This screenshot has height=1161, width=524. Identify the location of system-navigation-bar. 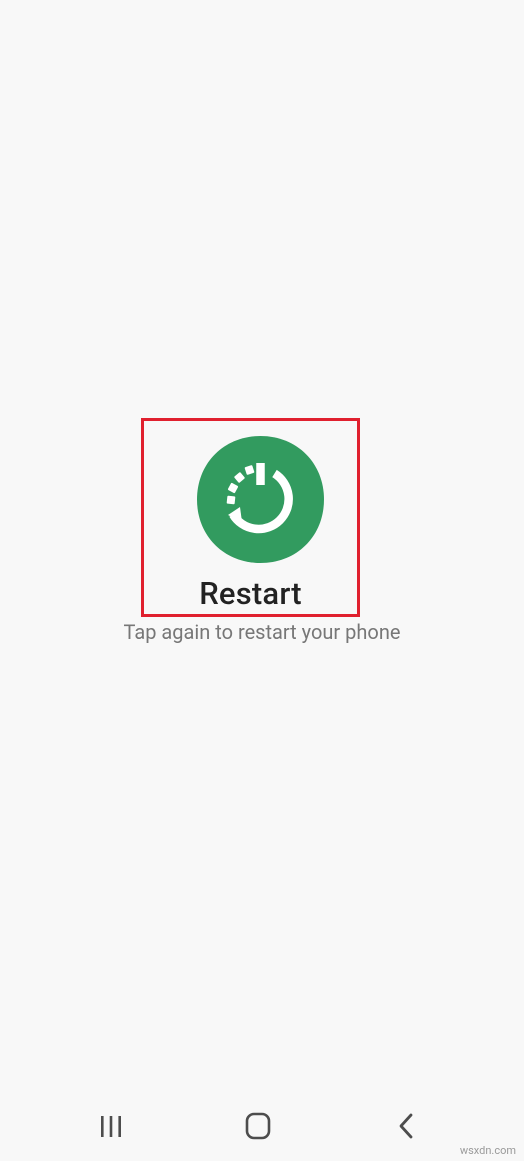
(262, 1128).